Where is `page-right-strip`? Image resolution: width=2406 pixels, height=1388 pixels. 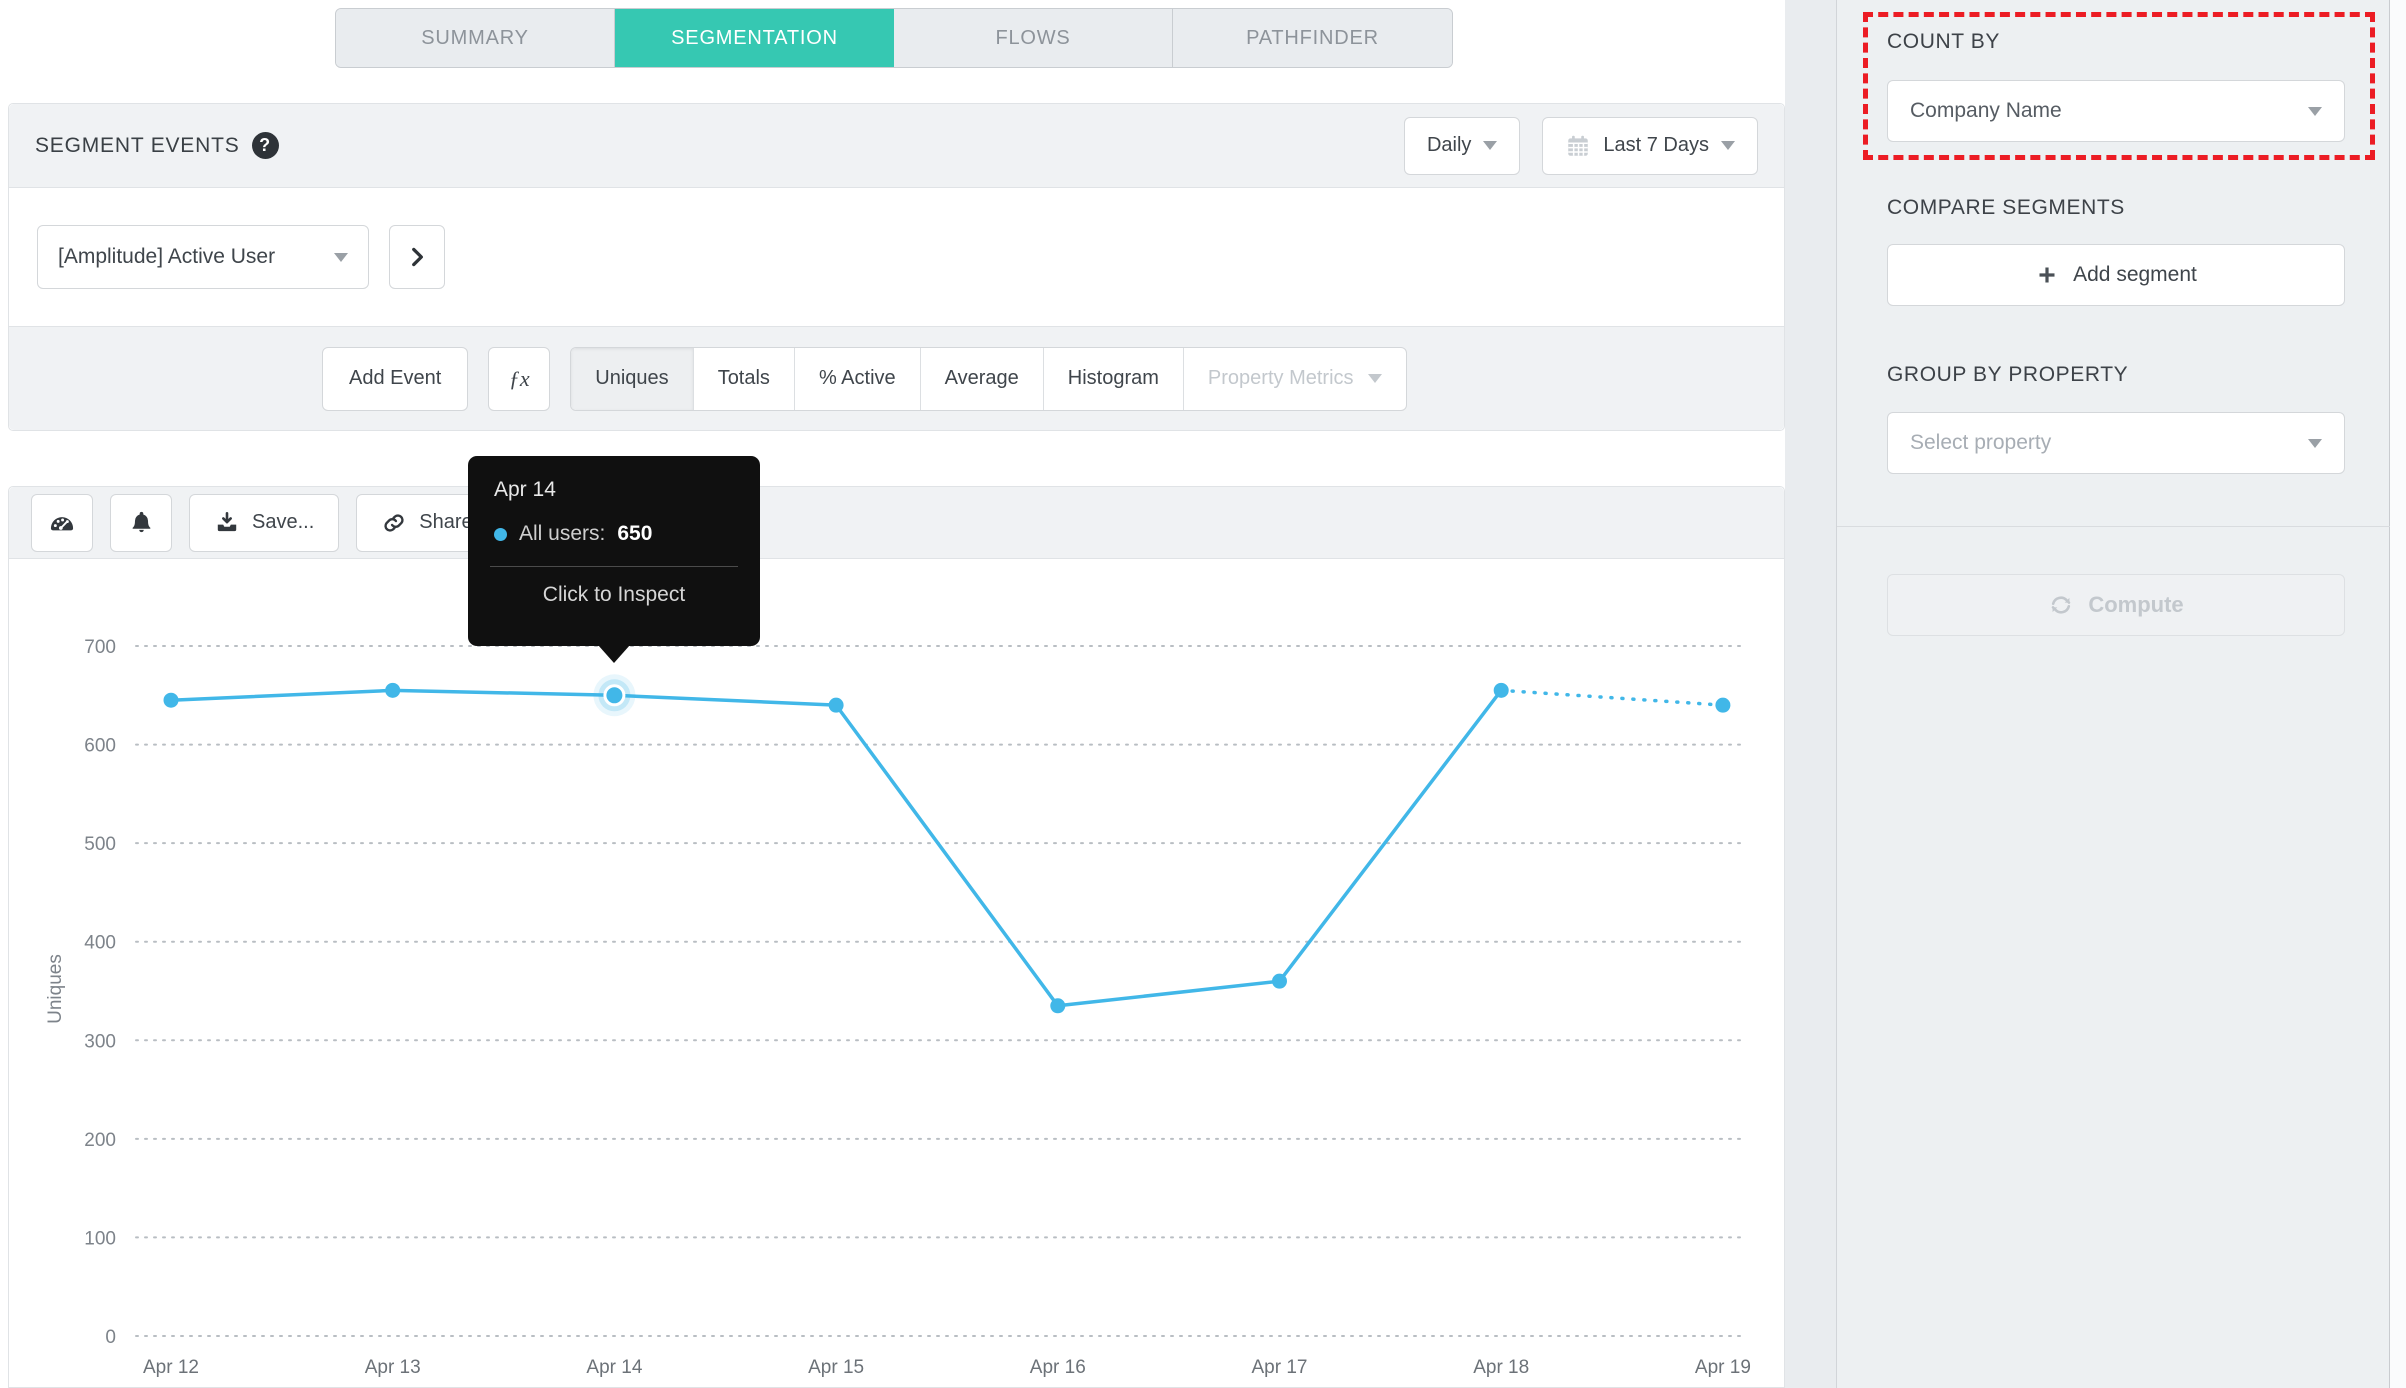 page-right-strip is located at coordinates (2398, 694).